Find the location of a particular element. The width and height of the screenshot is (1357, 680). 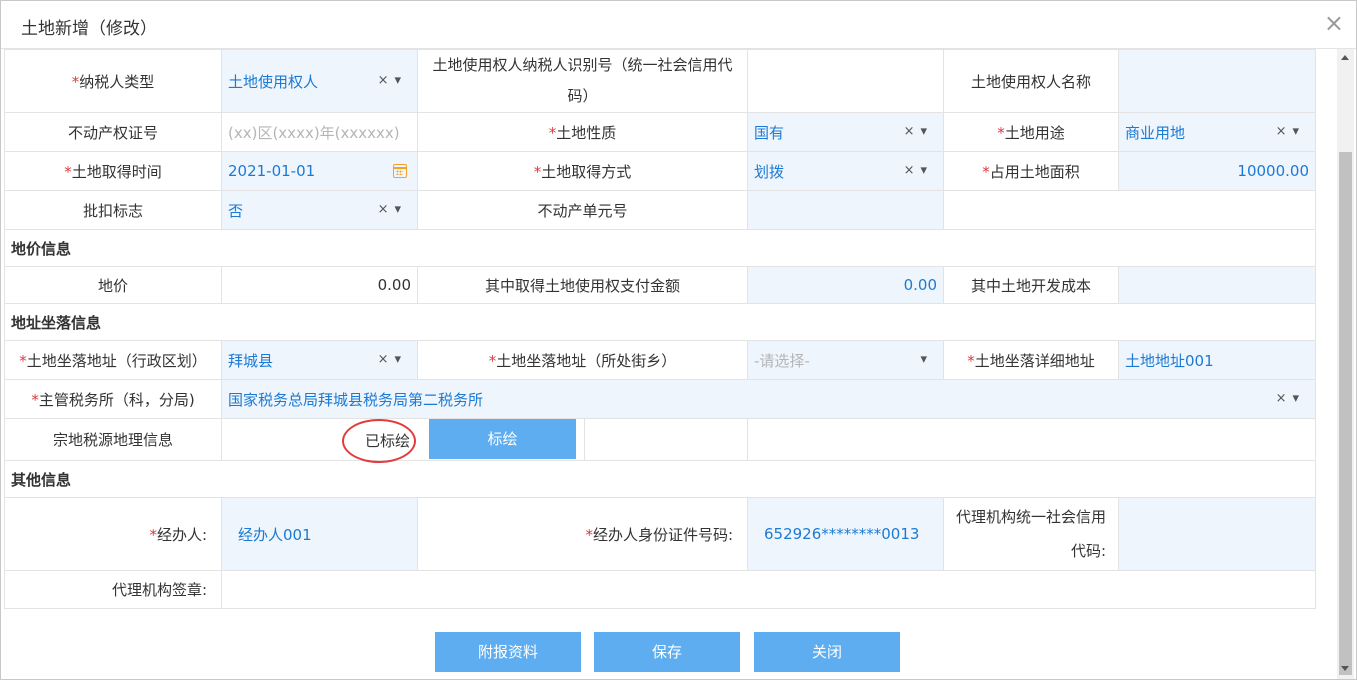

acquire-time-label: *土地取得时间 is located at coordinates (113, 171).